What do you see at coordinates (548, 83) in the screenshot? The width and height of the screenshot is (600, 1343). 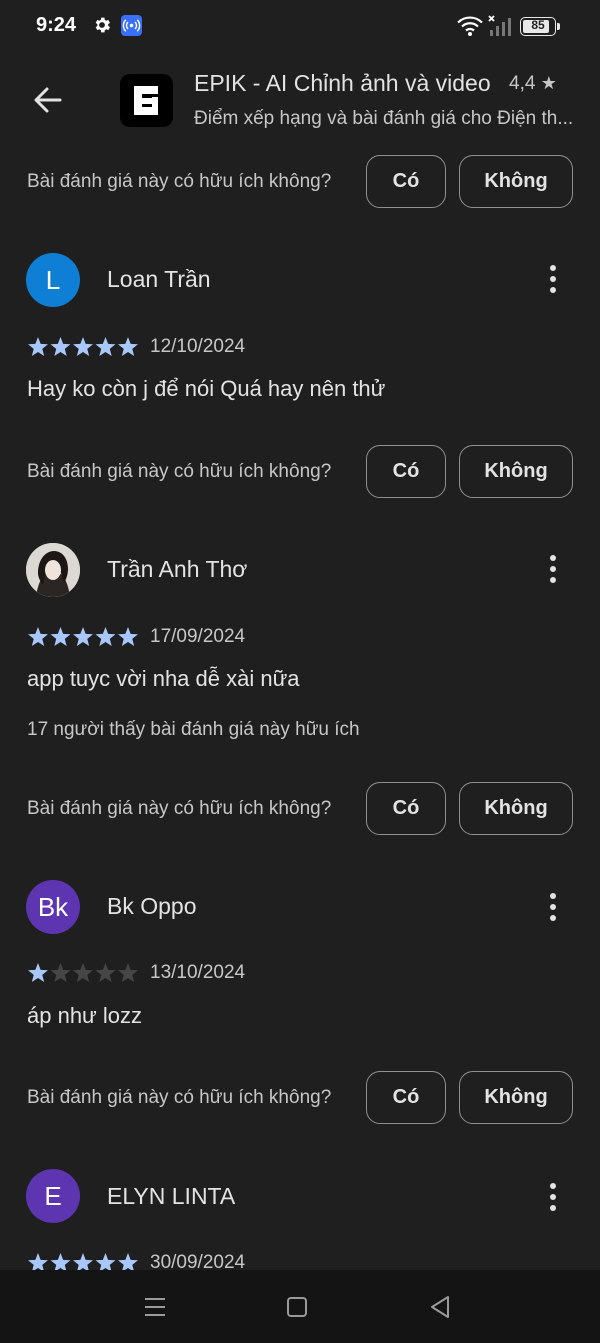 I see `star-icon: ★` at bounding box center [548, 83].